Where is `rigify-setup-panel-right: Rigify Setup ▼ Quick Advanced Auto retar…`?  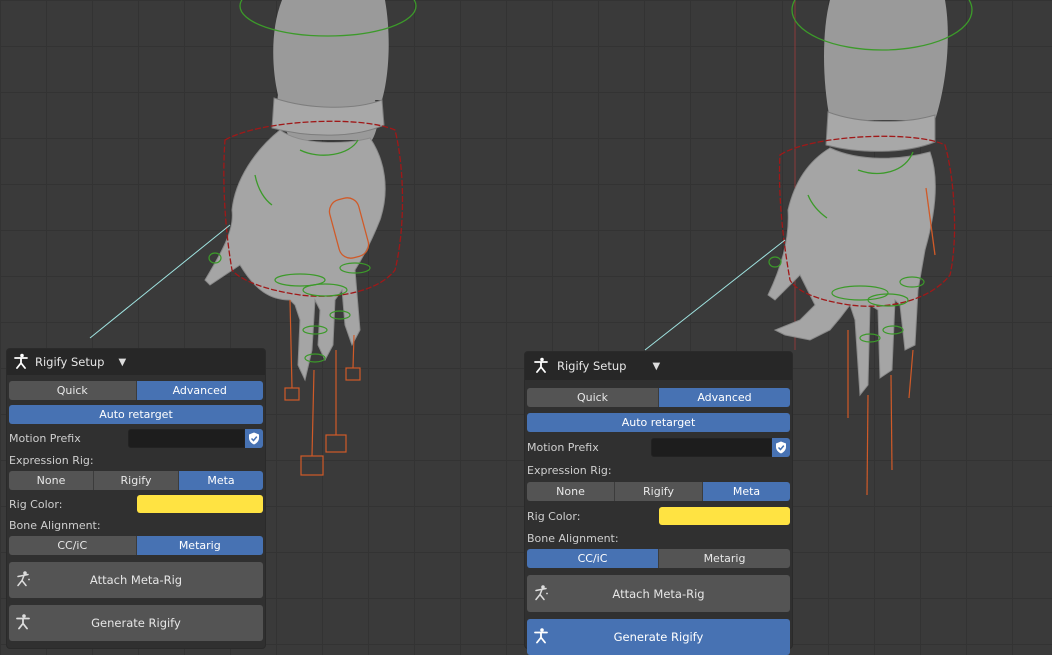 rigify-setup-panel-right: Rigify Setup ▼ Quick Advanced Auto retar… is located at coordinates (658, 503).